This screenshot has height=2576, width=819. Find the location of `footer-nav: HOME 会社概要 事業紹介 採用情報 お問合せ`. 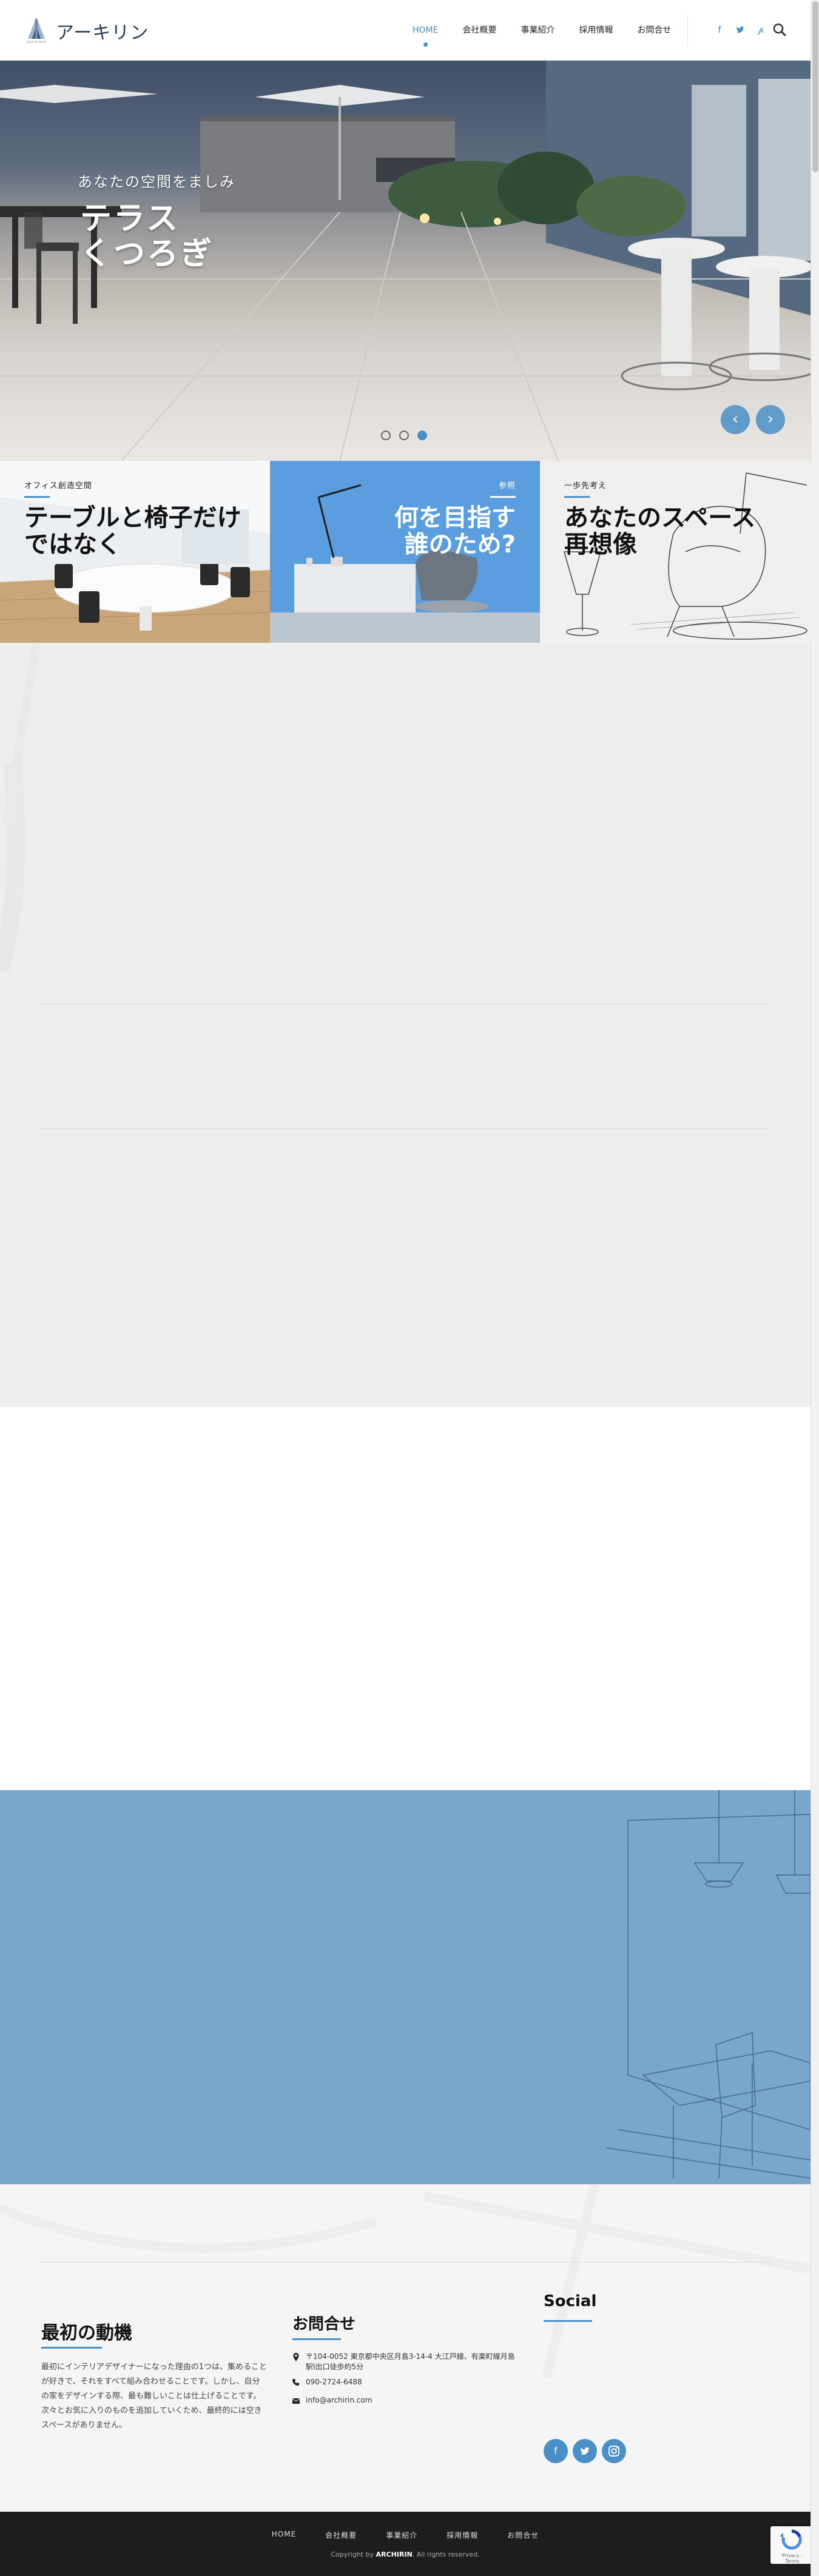

footer-nav: HOME 会社概要 事業紹介 採用情報 お問合せ is located at coordinates (405, 2535).